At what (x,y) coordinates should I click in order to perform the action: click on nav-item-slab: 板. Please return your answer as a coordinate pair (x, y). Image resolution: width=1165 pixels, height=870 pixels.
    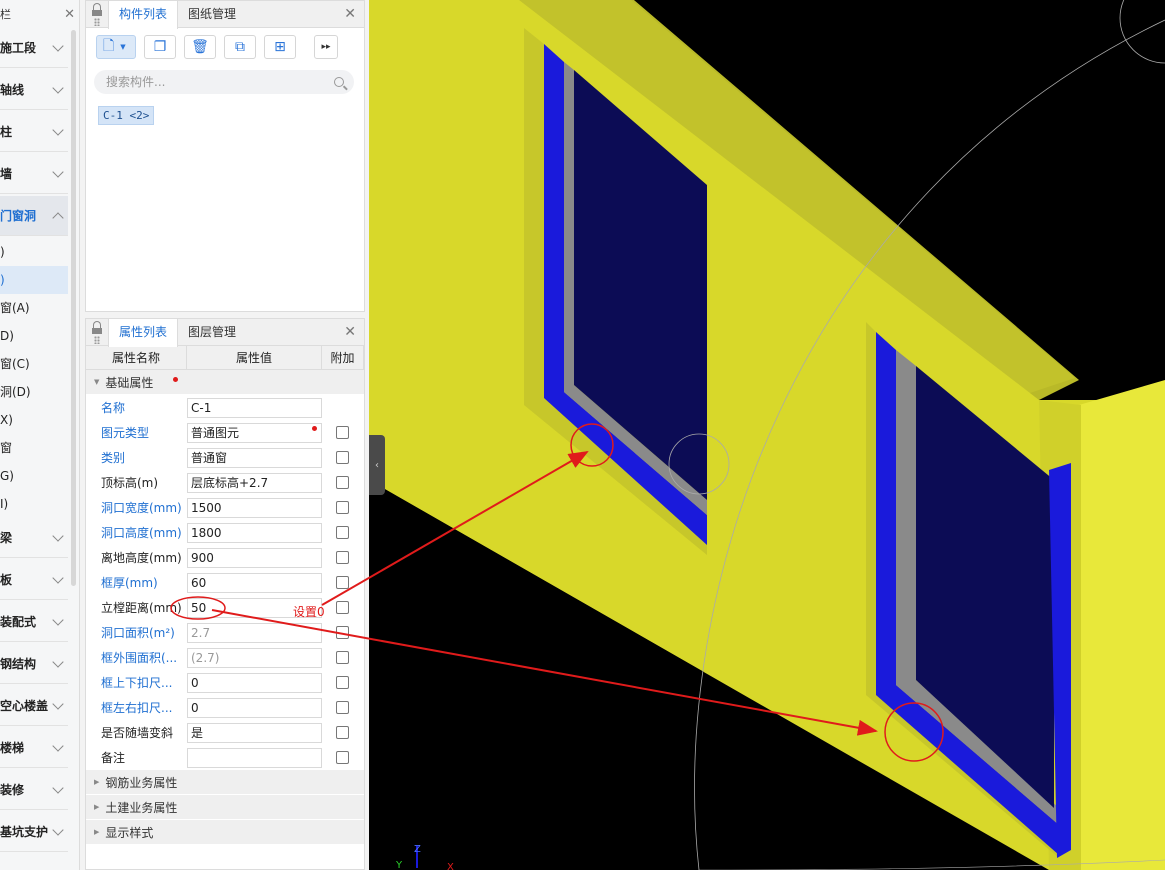
    Looking at the image, I should click on (34, 580).